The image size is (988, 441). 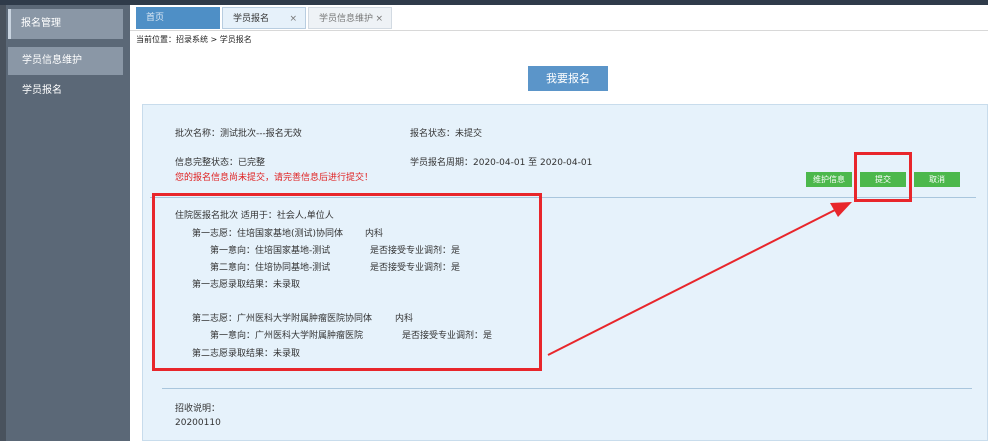 I want to click on recruit-label: 招收说明：, so click(x=198, y=409).